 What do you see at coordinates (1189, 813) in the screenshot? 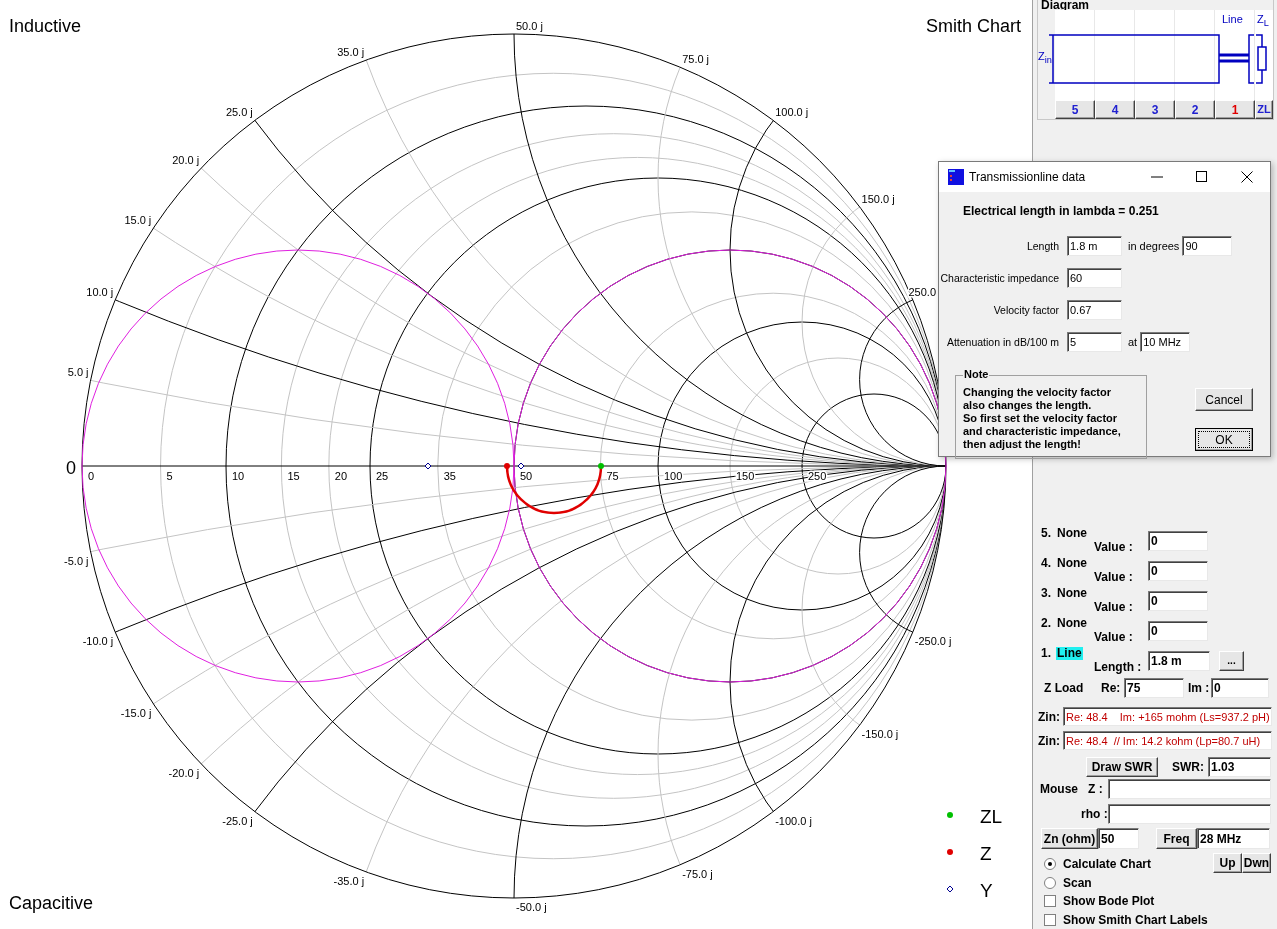
I see `rho-field` at bounding box center [1189, 813].